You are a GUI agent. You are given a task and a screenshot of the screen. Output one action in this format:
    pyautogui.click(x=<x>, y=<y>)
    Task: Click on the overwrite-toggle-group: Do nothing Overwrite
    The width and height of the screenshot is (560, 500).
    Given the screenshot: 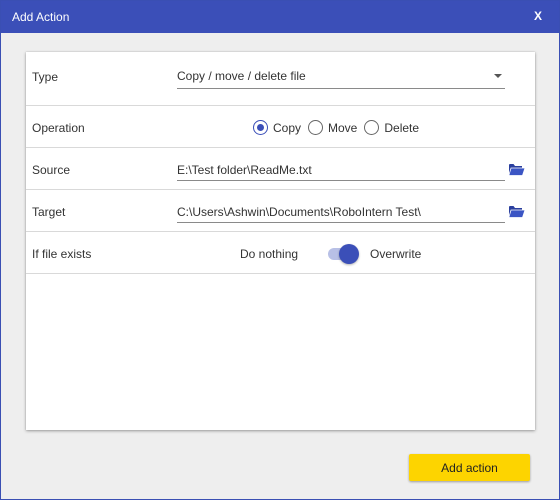 What is the action you would take?
    pyautogui.click(x=350, y=254)
    